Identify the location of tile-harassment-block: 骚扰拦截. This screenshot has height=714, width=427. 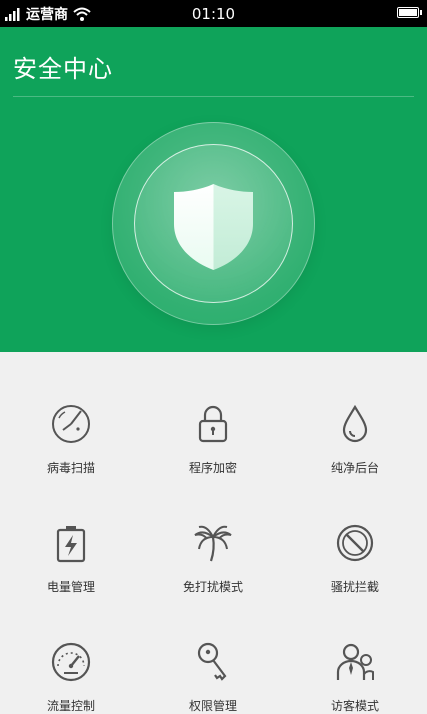
(355, 532).